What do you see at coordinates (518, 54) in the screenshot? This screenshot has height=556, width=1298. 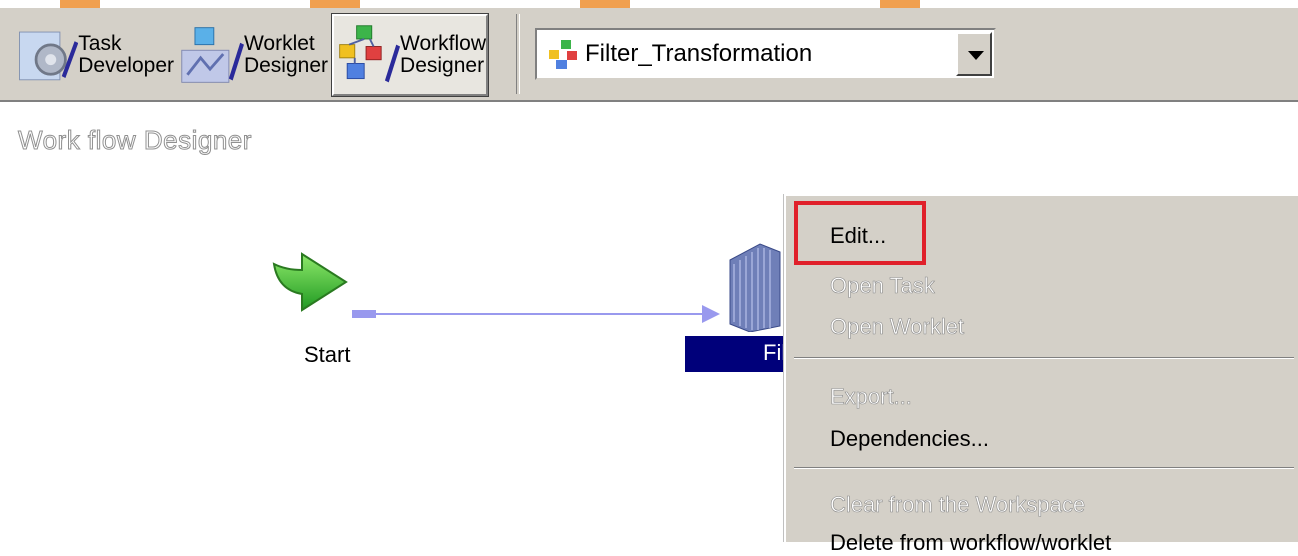 I see `toolbar-divider` at bounding box center [518, 54].